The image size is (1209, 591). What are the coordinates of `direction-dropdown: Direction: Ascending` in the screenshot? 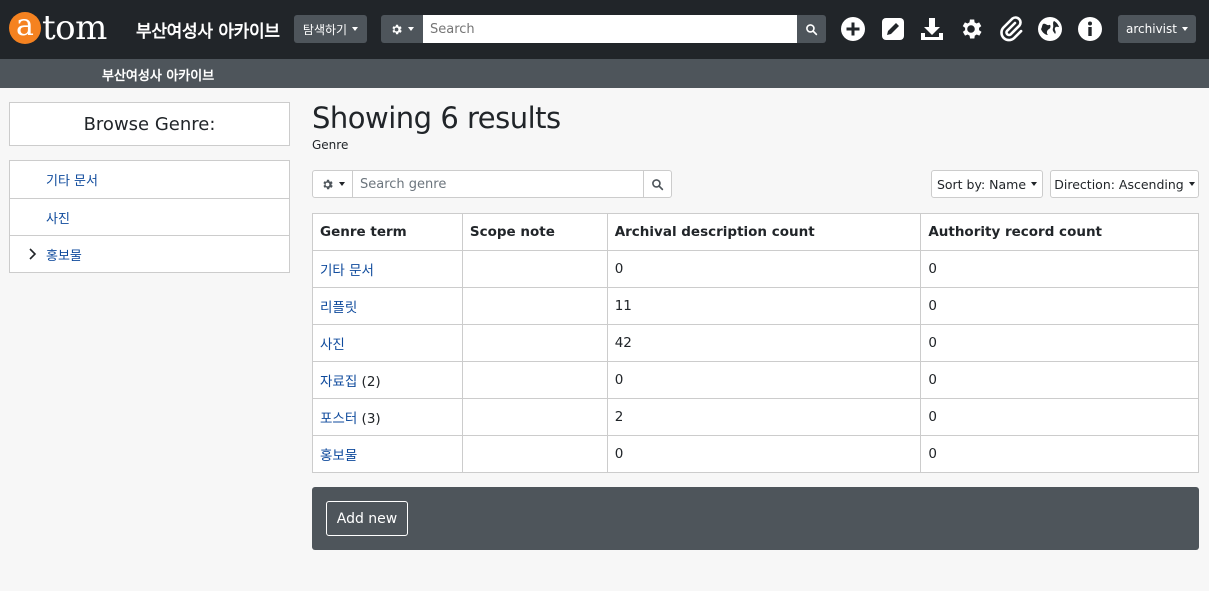 It's located at (1124, 184).